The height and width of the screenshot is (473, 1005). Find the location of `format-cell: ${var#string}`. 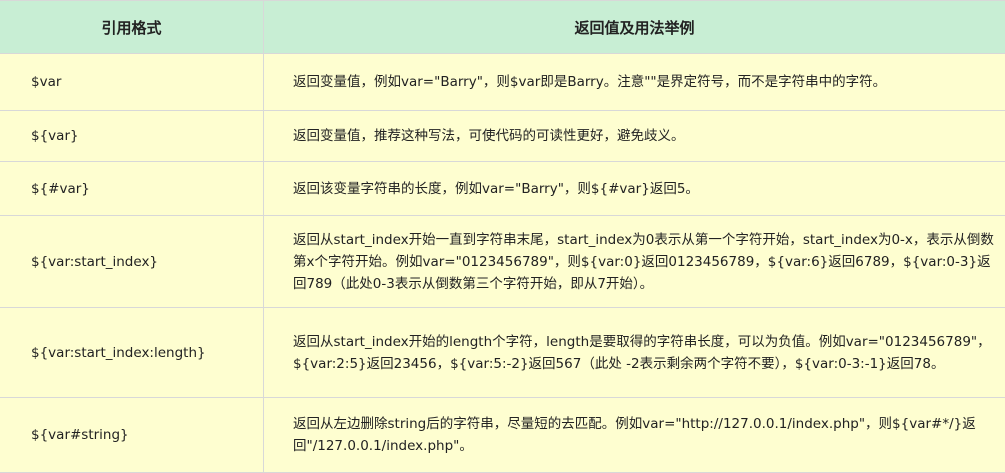

format-cell: ${var#string} is located at coordinates (132, 435).